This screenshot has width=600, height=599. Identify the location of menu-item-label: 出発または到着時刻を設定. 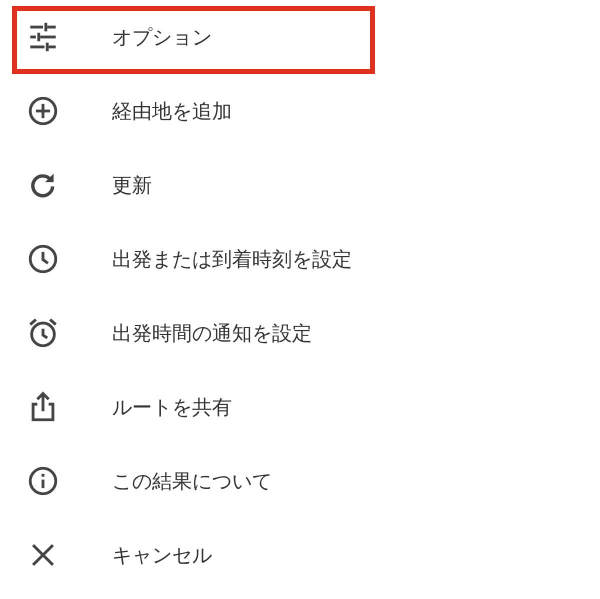
(232, 259).